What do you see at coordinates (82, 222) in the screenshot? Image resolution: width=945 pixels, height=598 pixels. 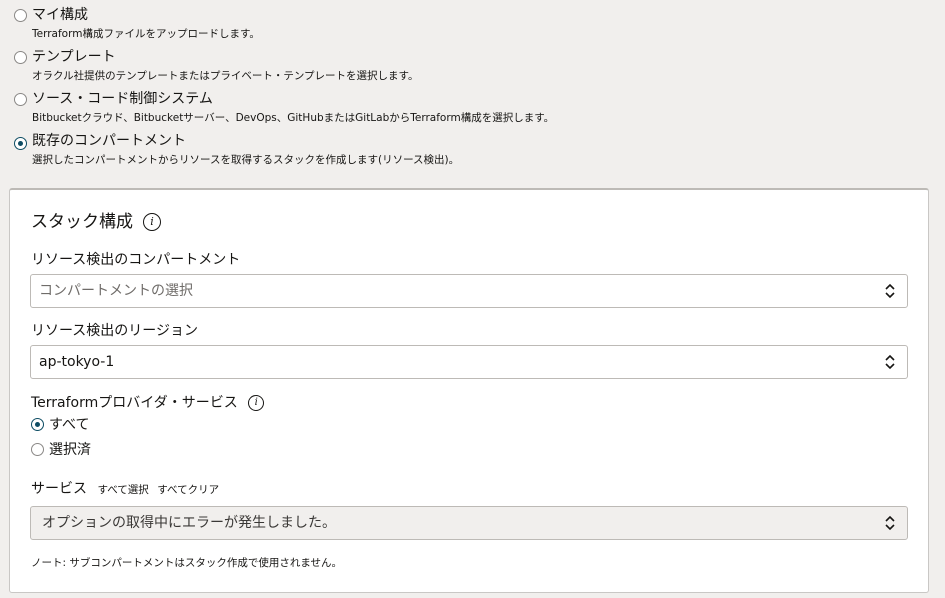 I see `panel-title: スタック構成` at bounding box center [82, 222].